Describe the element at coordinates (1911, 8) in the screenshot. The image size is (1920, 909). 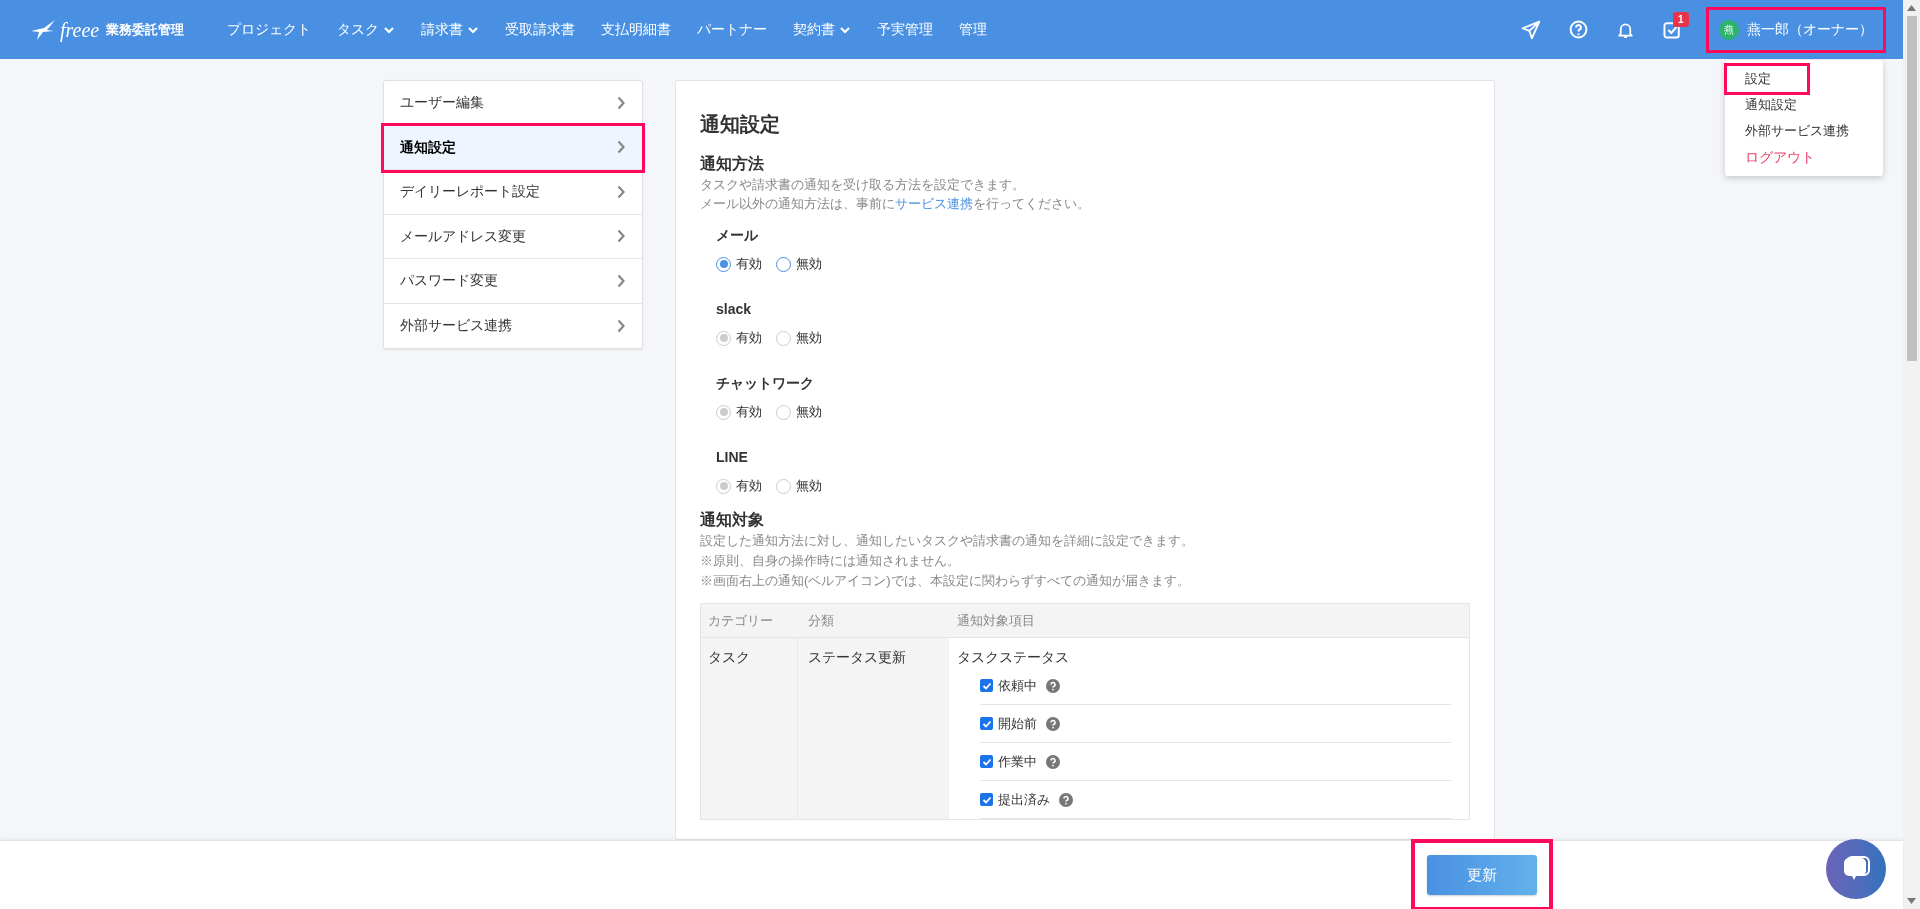
I see `scroll-up-arrow-icon` at that location.